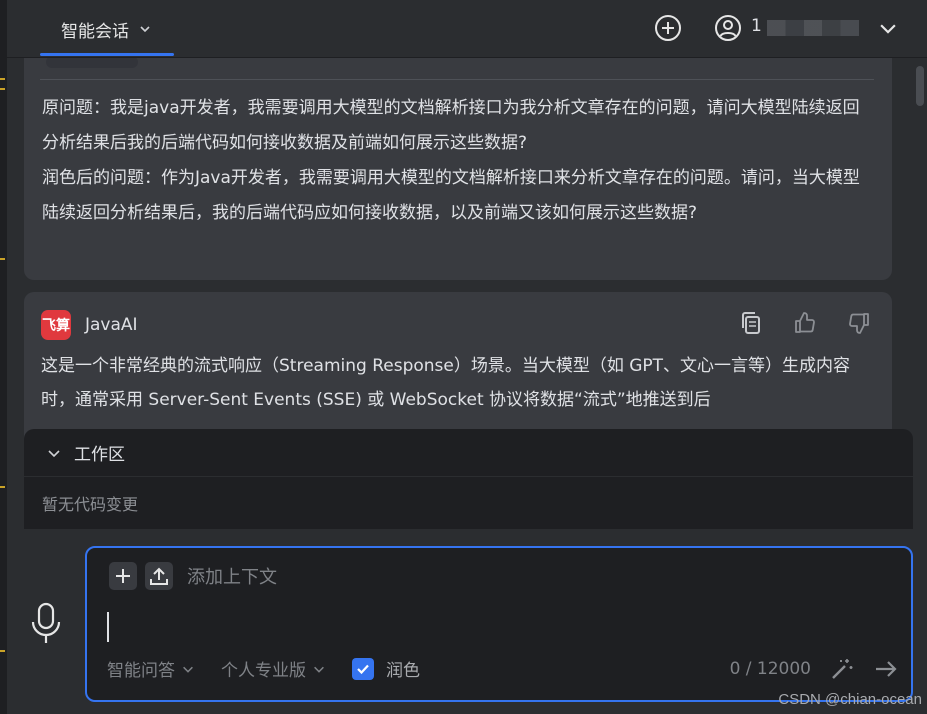 The width and height of the screenshot is (927, 714). What do you see at coordinates (850, 699) in the screenshot?
I see `watermark: CSDN @chian-ocean` at bounding box center [850, 699].